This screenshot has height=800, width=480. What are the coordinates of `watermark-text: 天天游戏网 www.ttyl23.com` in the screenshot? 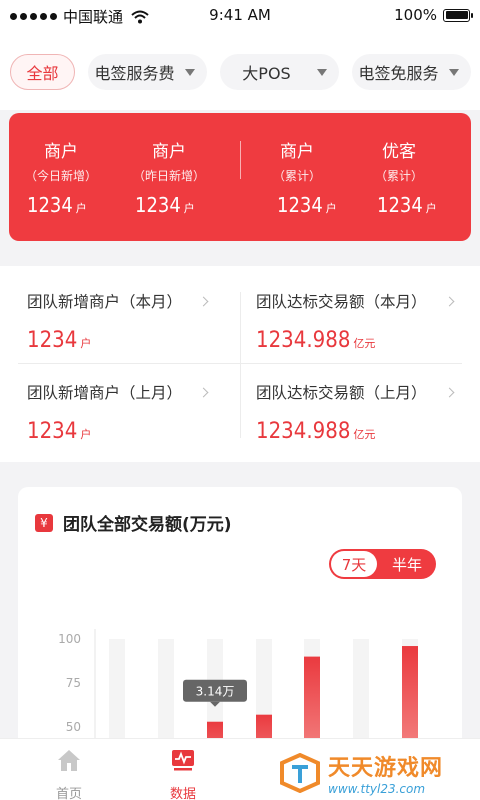 It's located at (385, 773).